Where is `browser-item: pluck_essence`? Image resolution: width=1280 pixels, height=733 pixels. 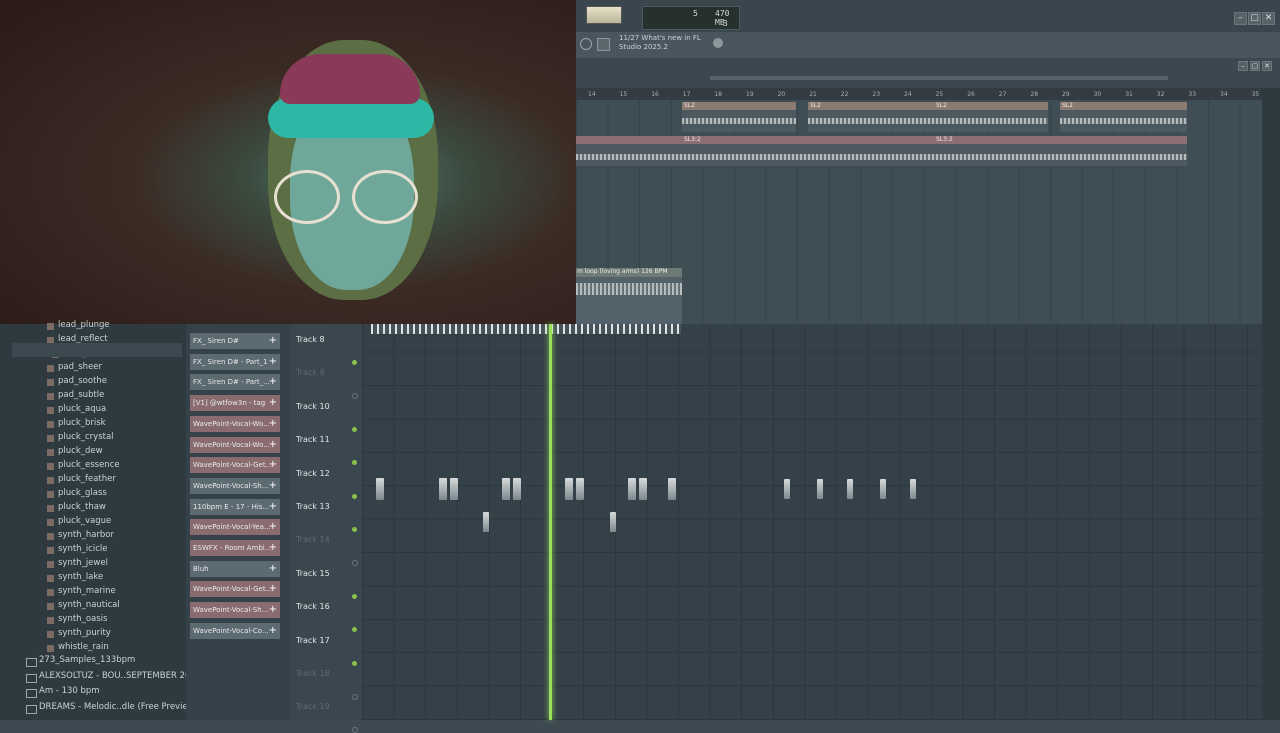
browser-item: pluck_essence is located at coordinates (89, 465).